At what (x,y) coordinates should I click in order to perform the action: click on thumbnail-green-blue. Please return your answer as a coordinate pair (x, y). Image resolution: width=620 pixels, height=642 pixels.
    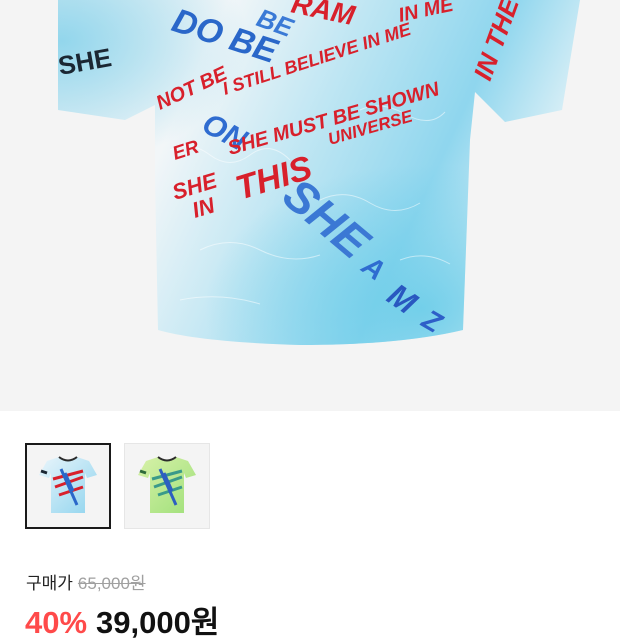
    Looking at the image, I should click on (167, 486).